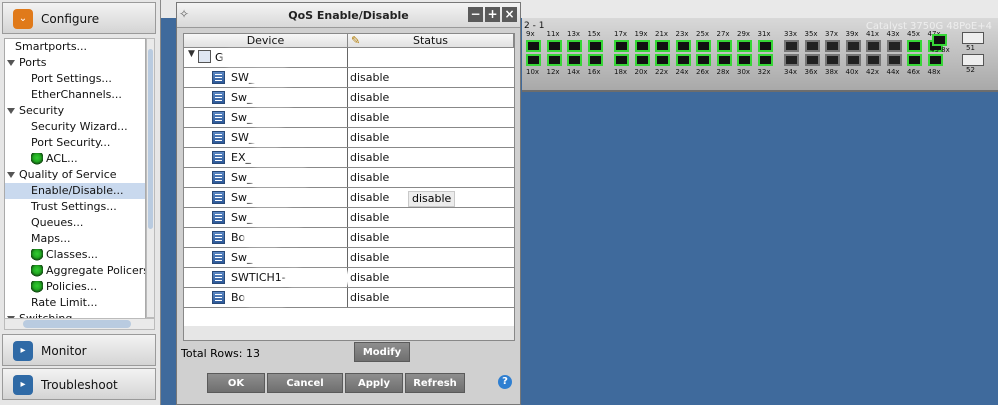 Image resolution: width=998 pixels, height=405 pixels. What do you see at coordinates (349, 58) in the screenshot?
I see `table-row-root: ▼ G` at bounding box center [349, 58].